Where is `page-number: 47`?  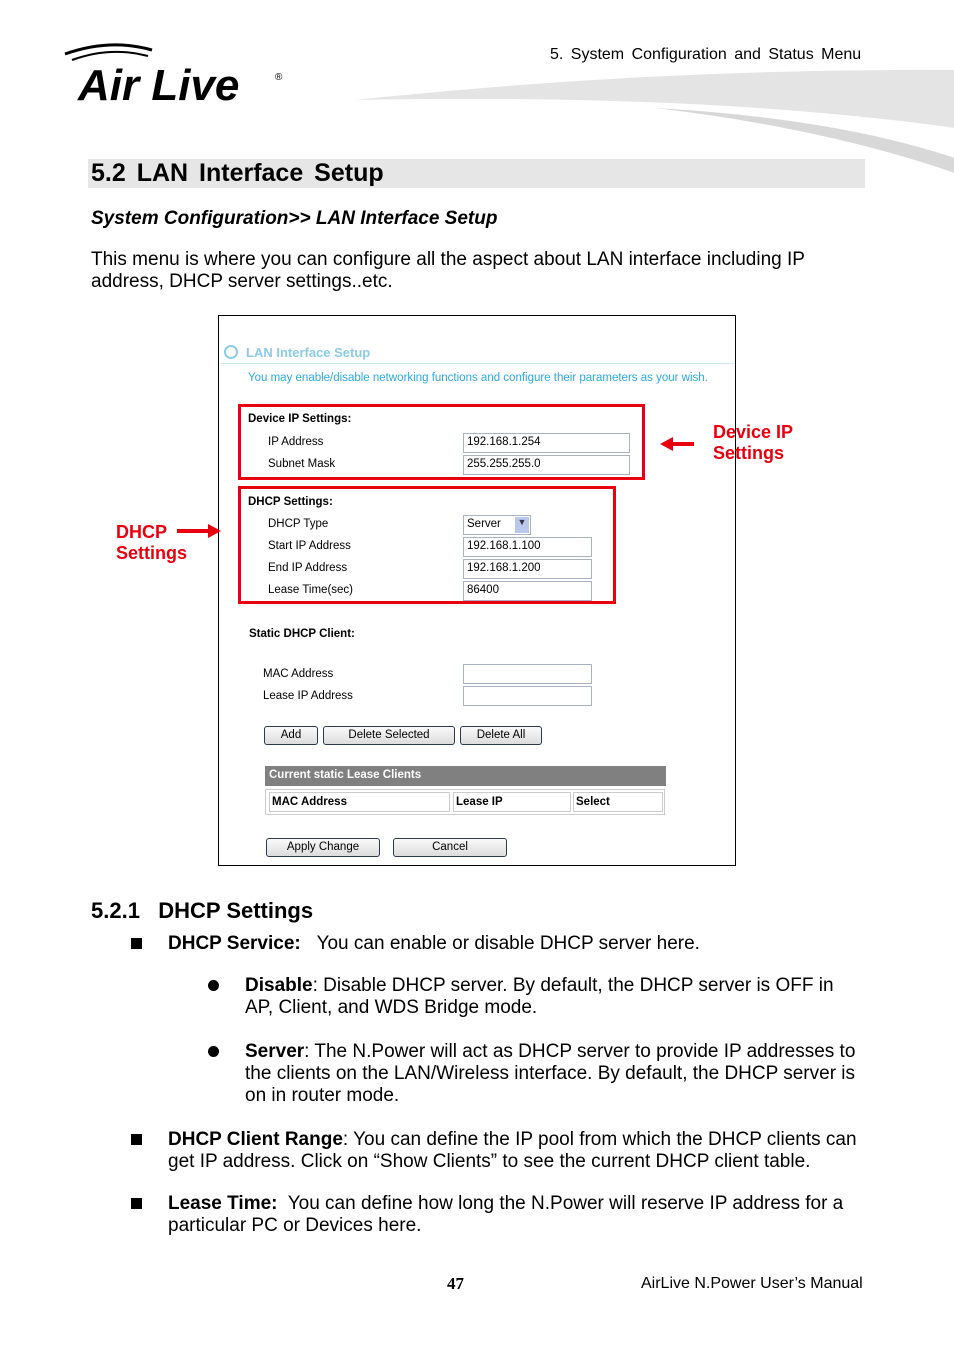
page-number: 47 is located at coordinates (455, 1283).